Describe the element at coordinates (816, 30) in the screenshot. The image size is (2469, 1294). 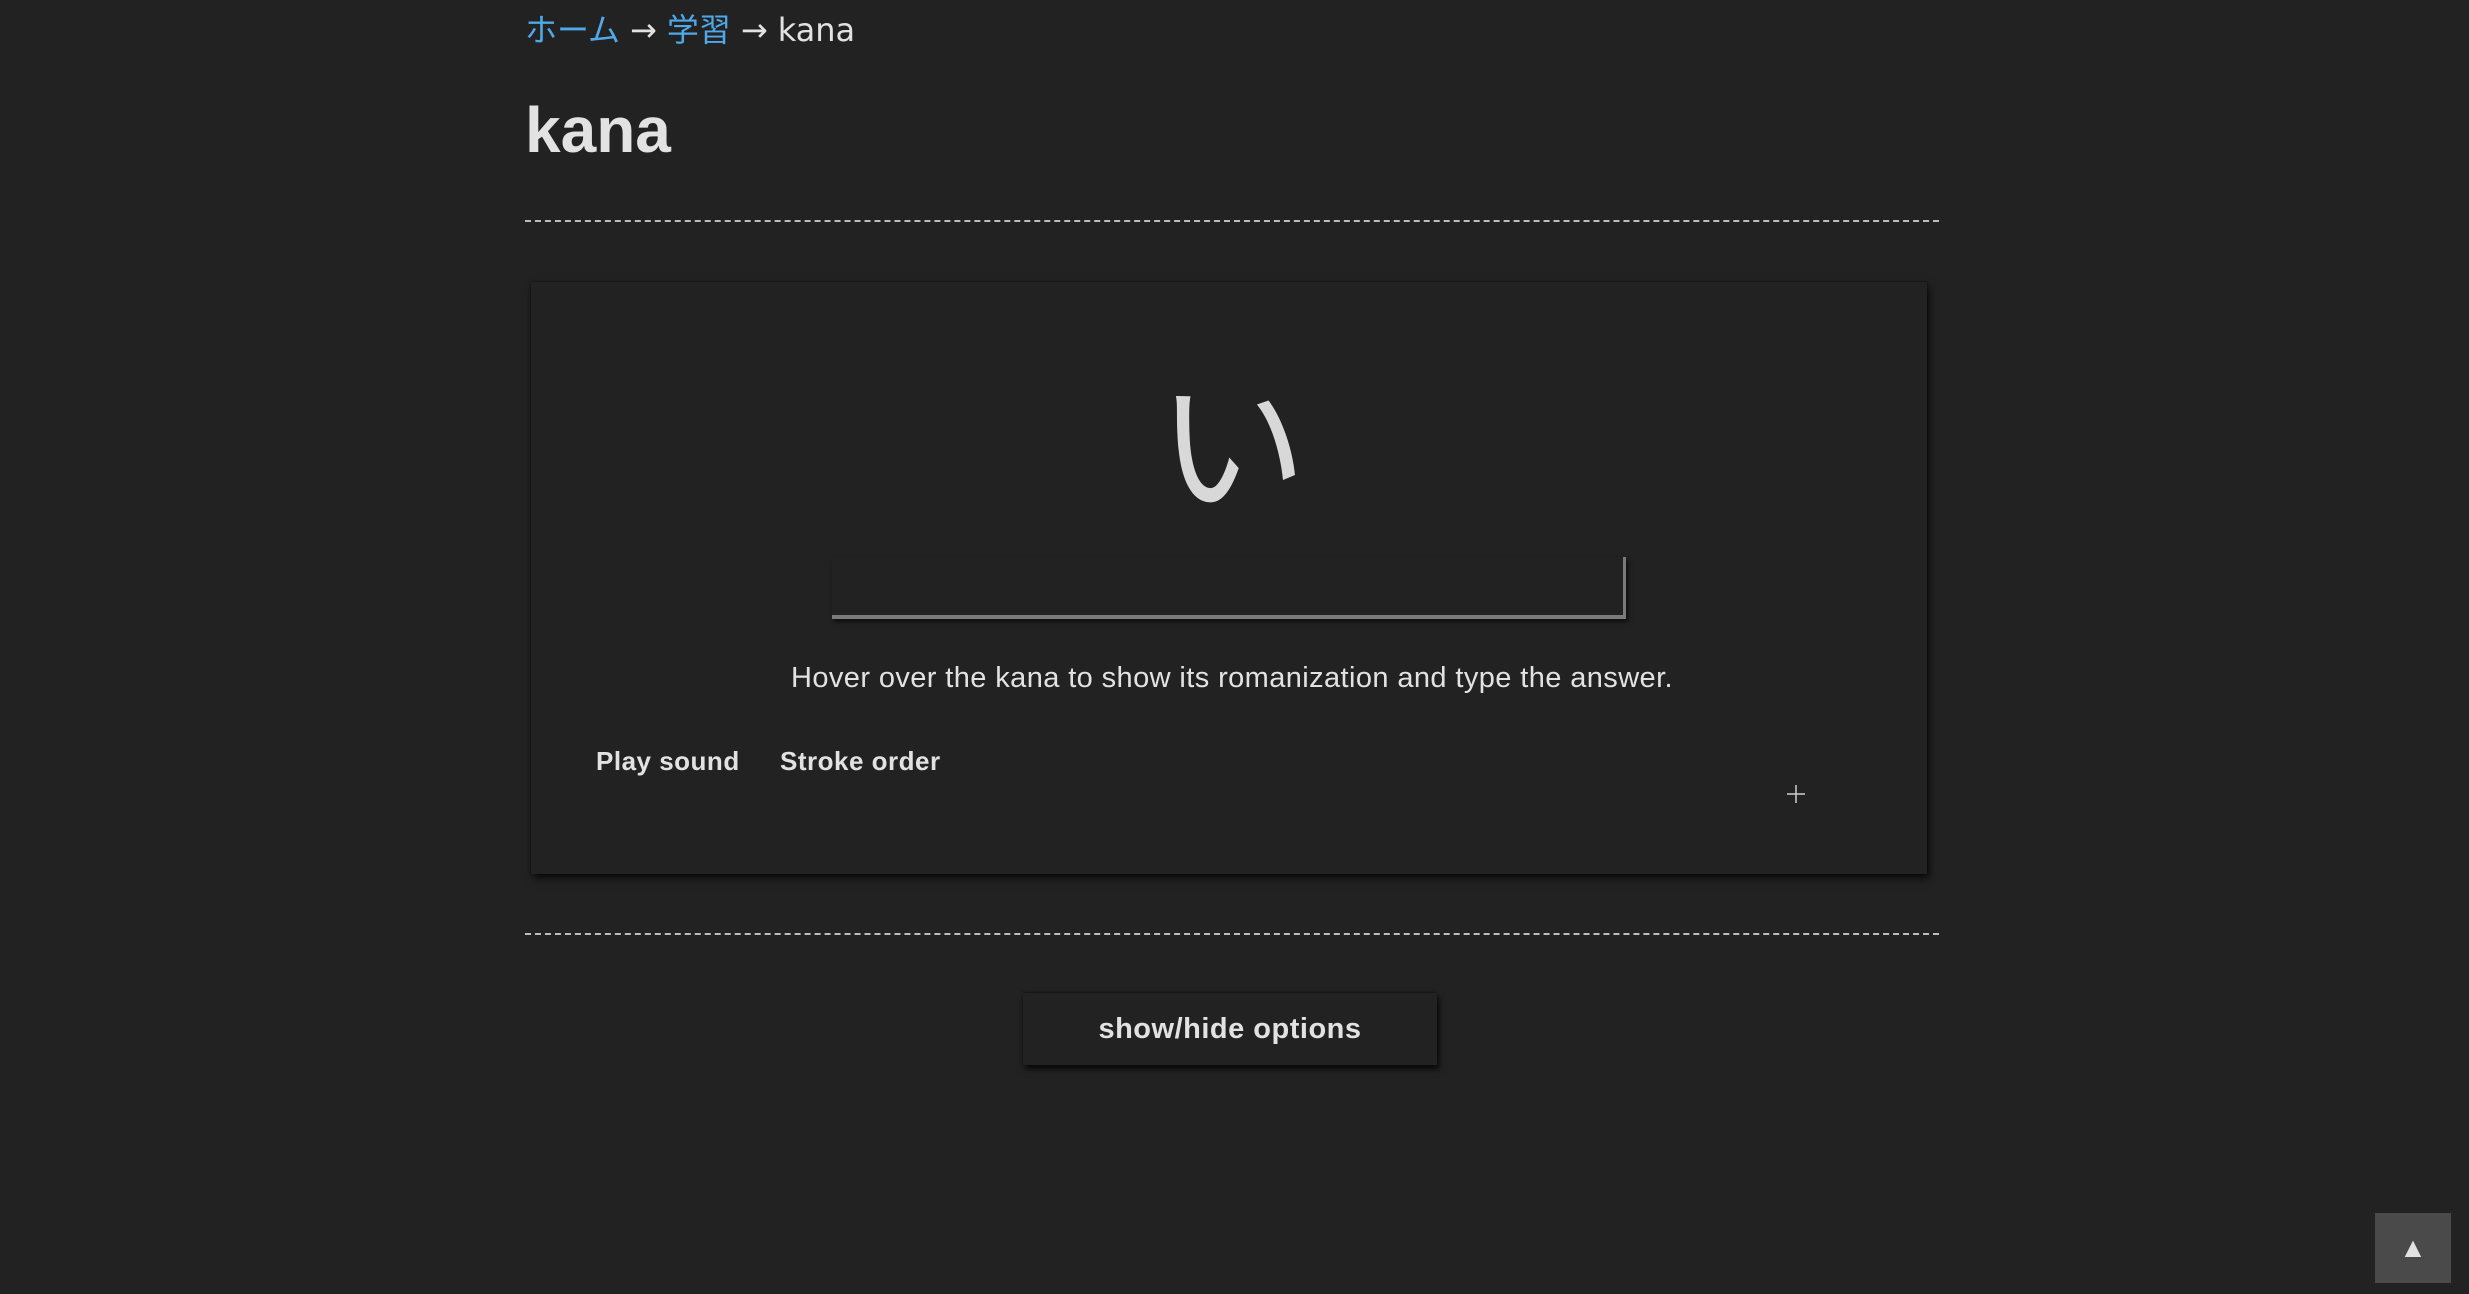
I see `breadcrumb-current: kana` at that location.